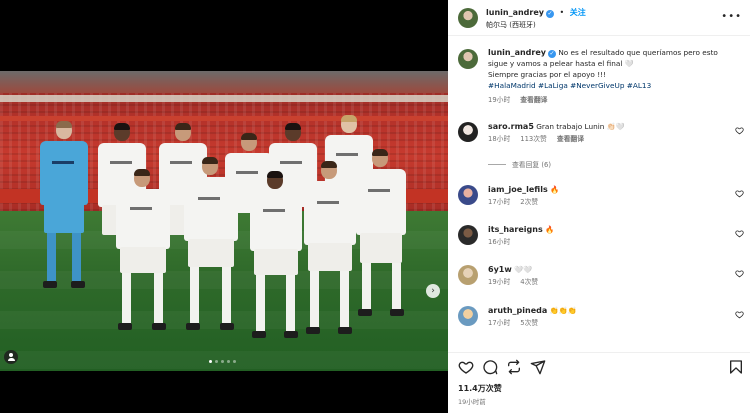 Image resolution: width=750 pixels, height=413 pixels. What do you see at coordinates (563, 310) in the screenshot?
I see `comment-text: 👏👏👏` at bounding box center [563, 310].